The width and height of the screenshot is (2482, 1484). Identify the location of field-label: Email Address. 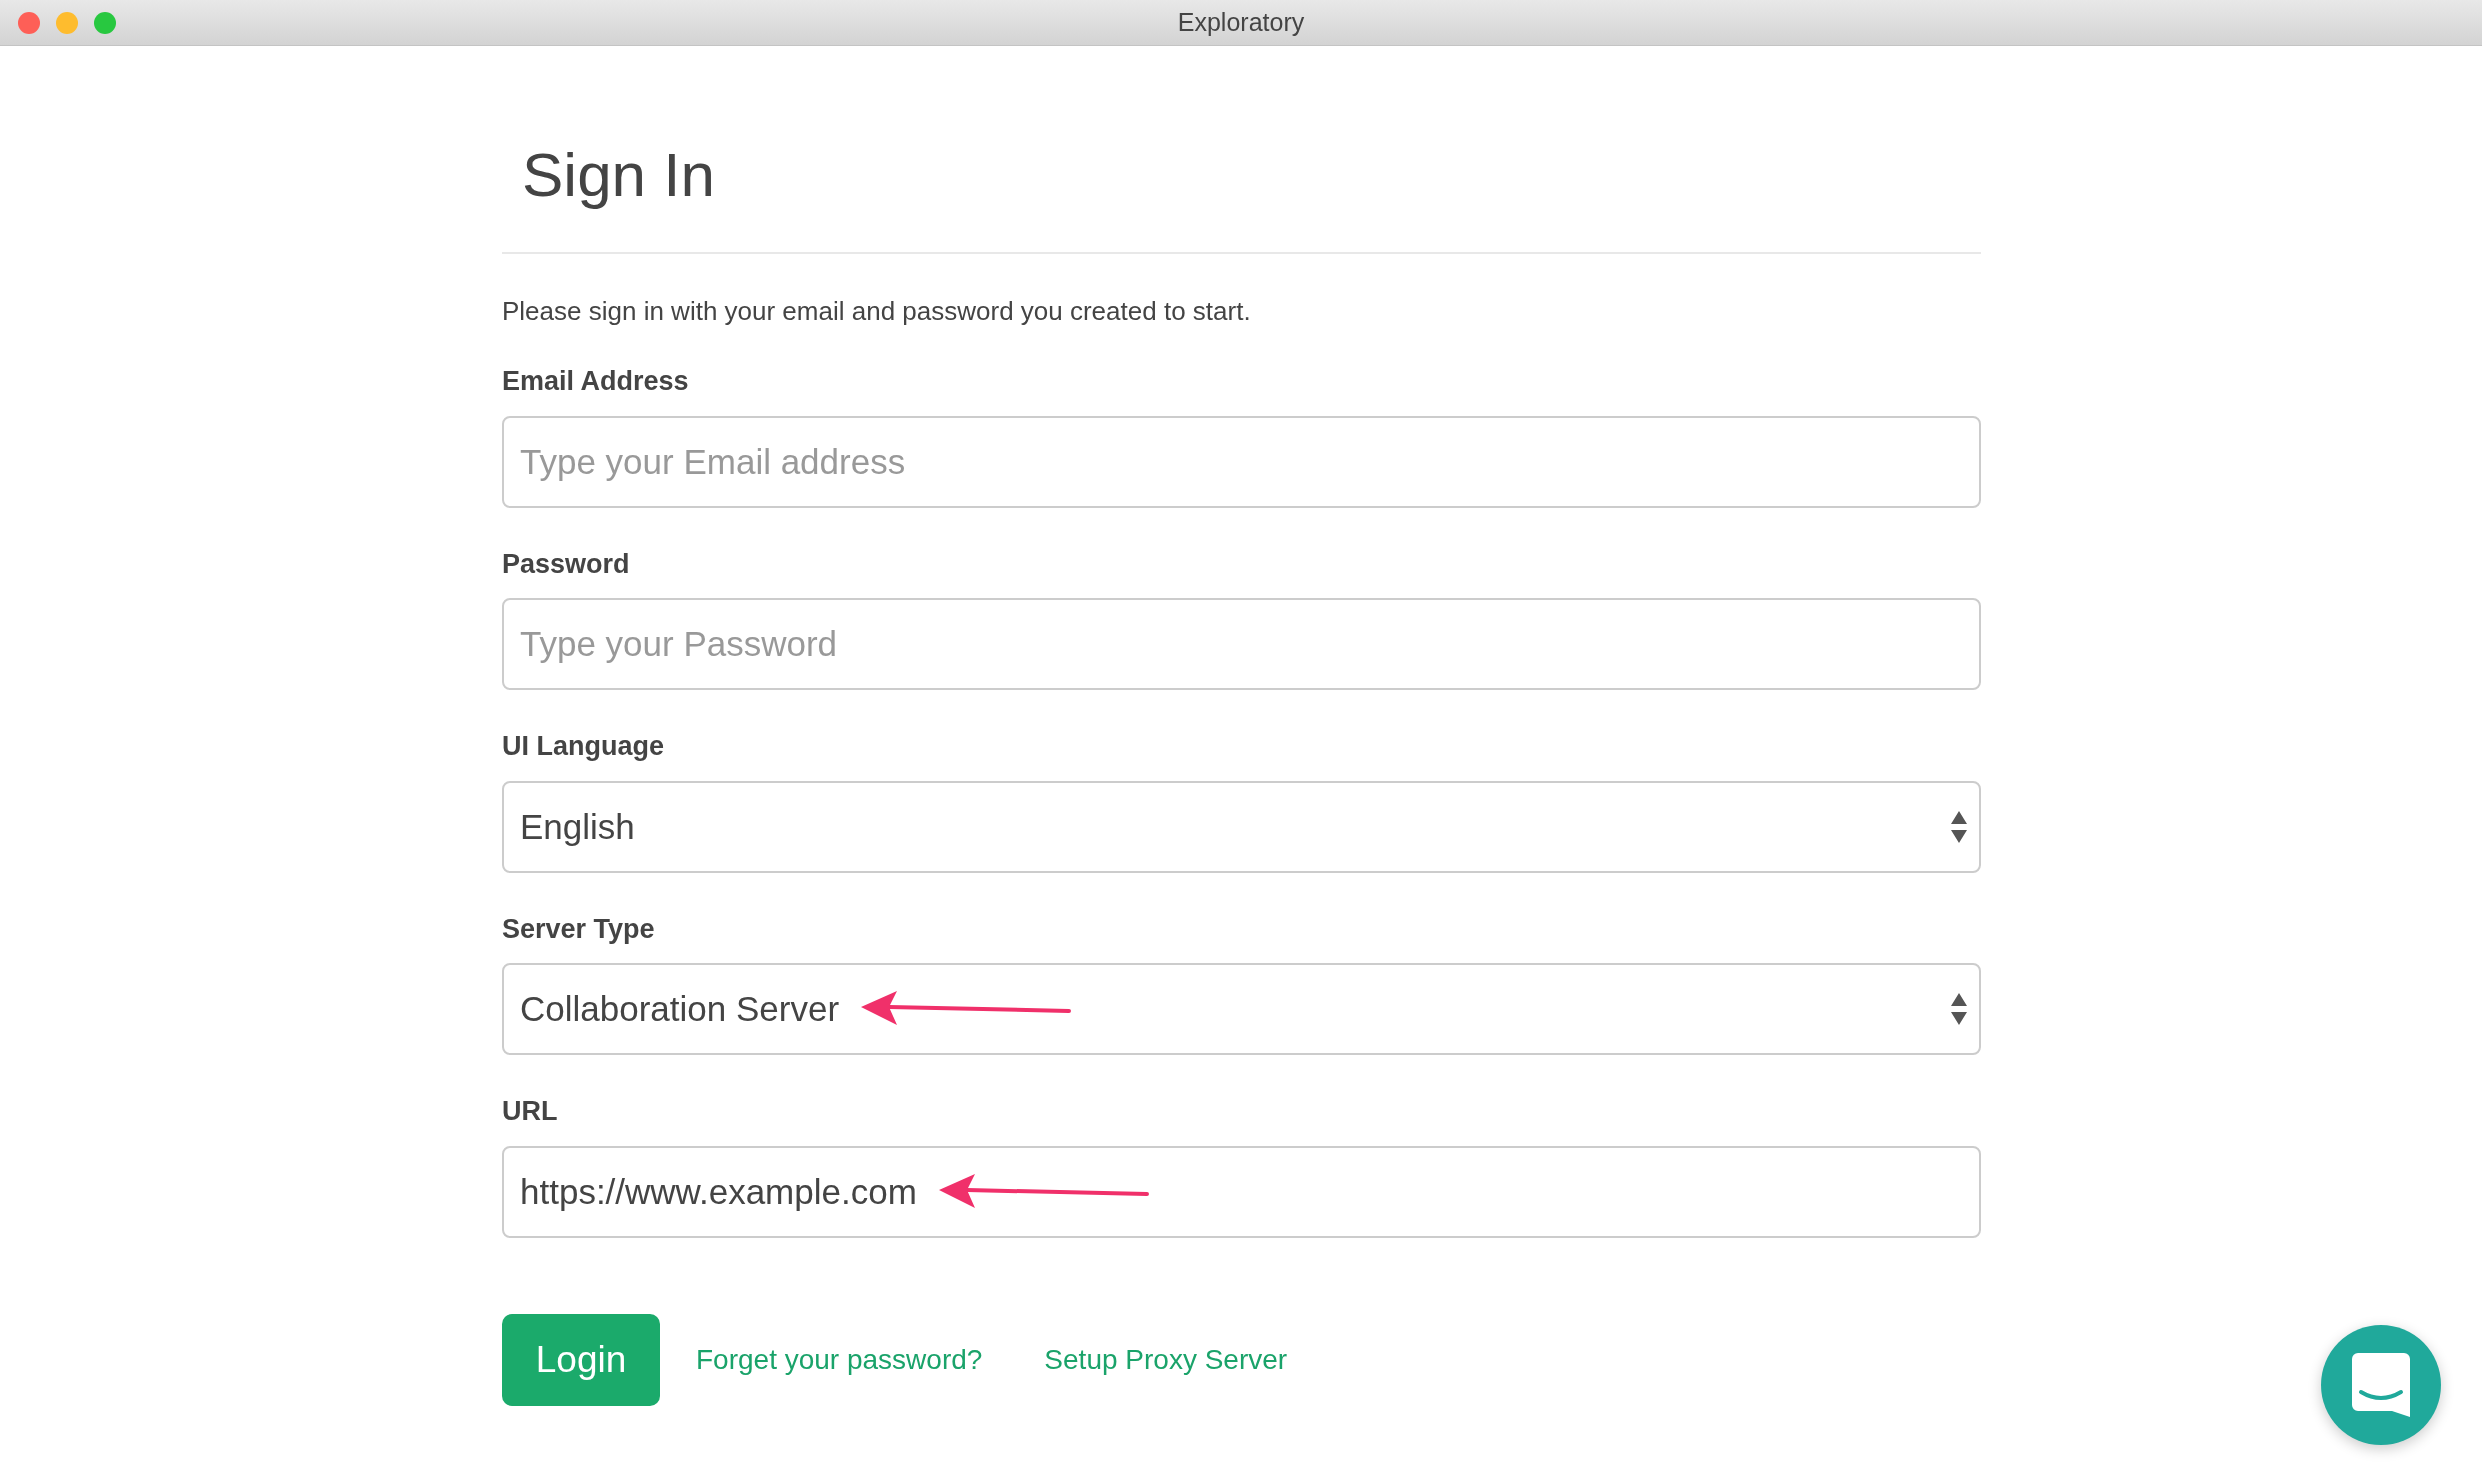
(596, 382).